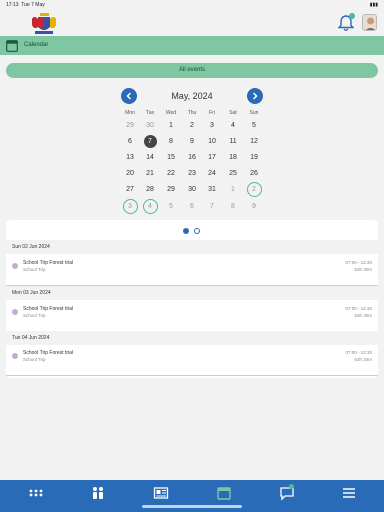 The width and height of the screenshot is (384, 512). What do you see at coordinates (352, 16) in the screenshot?
I see `notification-badge` at bounding box center [352, 16].